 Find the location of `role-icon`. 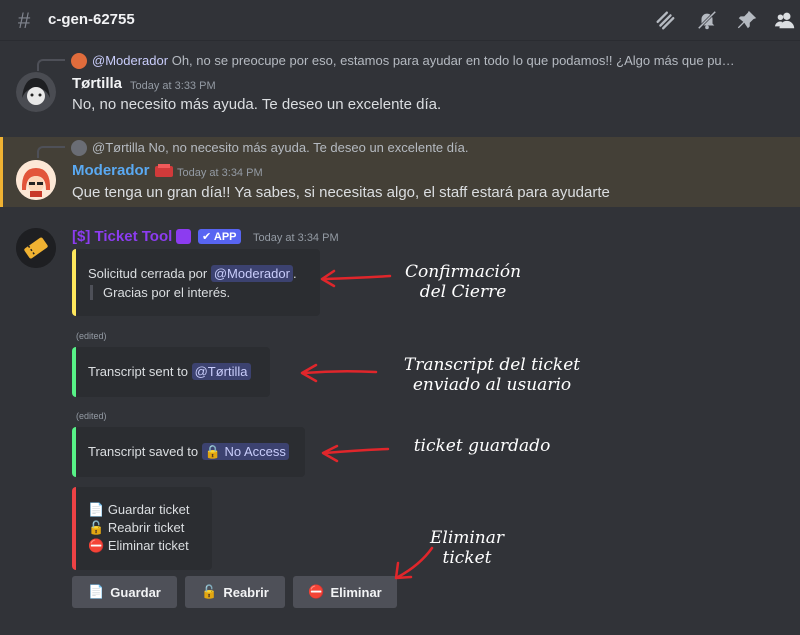

role-icon is located at coordinates (164, 170).